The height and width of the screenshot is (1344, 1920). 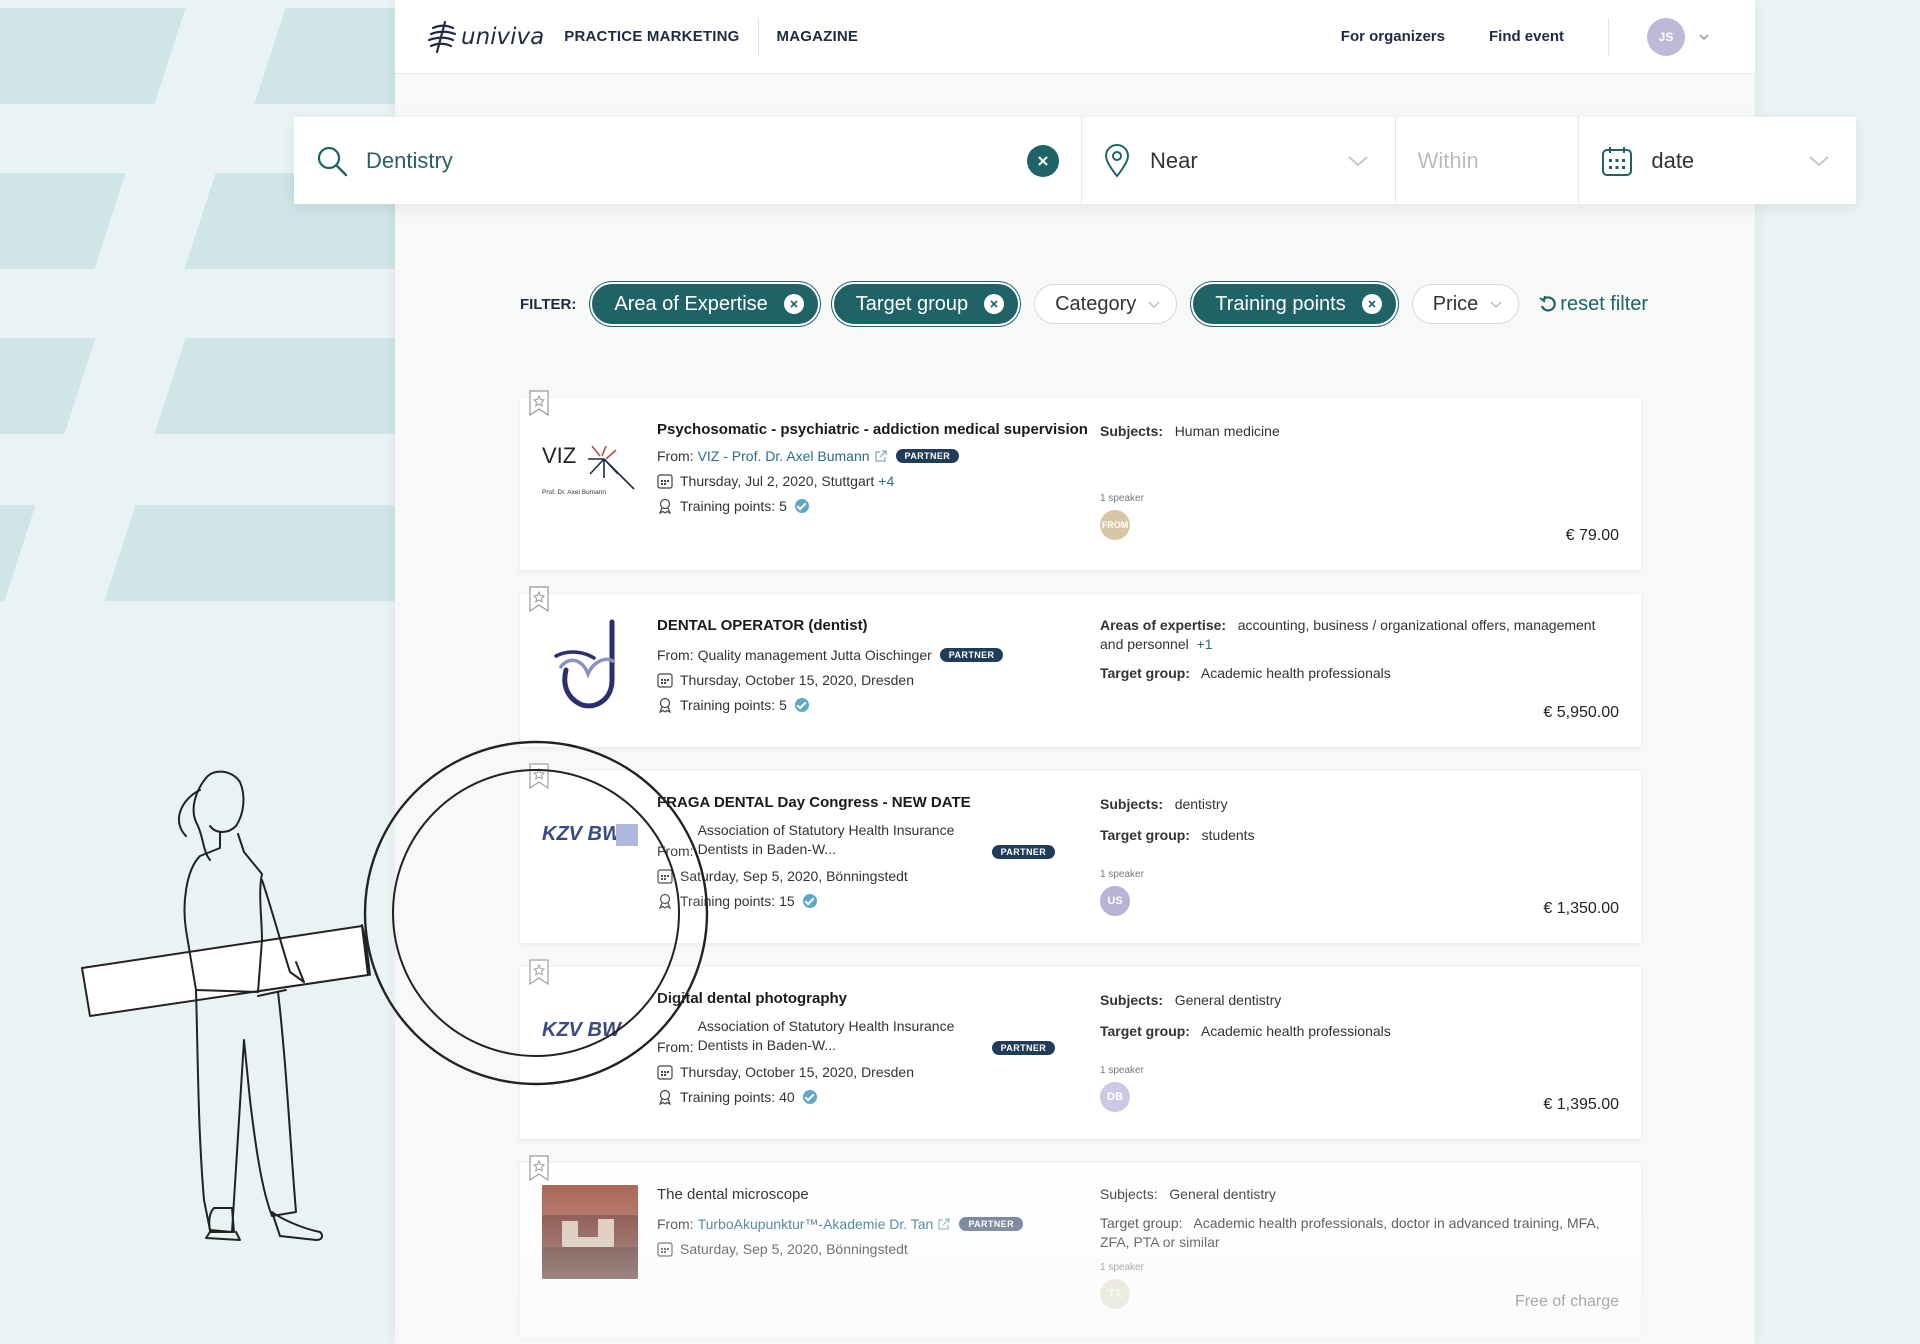 I want to click on target-label: Target group:, so click(x=1145, y=1031).